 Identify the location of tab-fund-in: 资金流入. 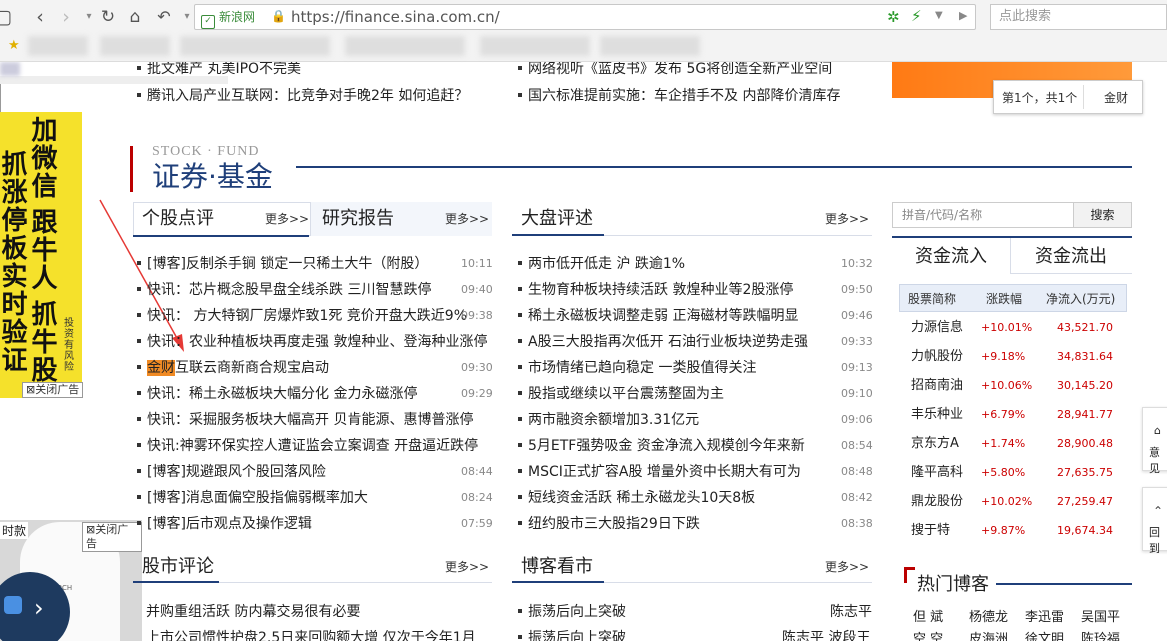
(951, 257).